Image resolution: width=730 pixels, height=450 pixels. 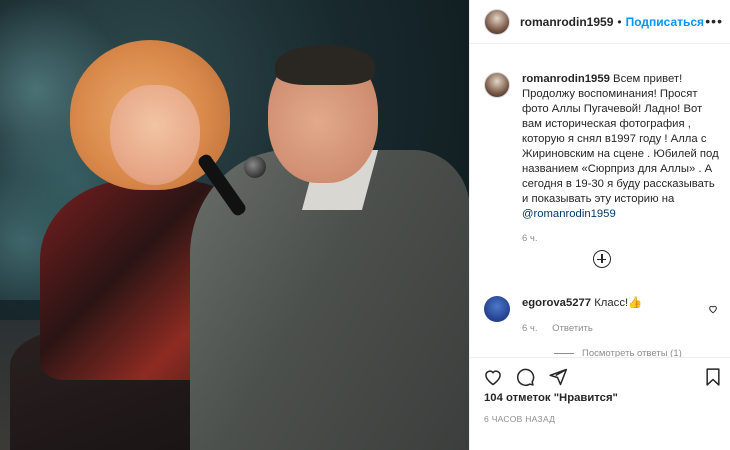 What do you see at coordinates (556, 303) in the screenshot?
I see `commenter-username: egorova5277` at bounding box center [556, 303].